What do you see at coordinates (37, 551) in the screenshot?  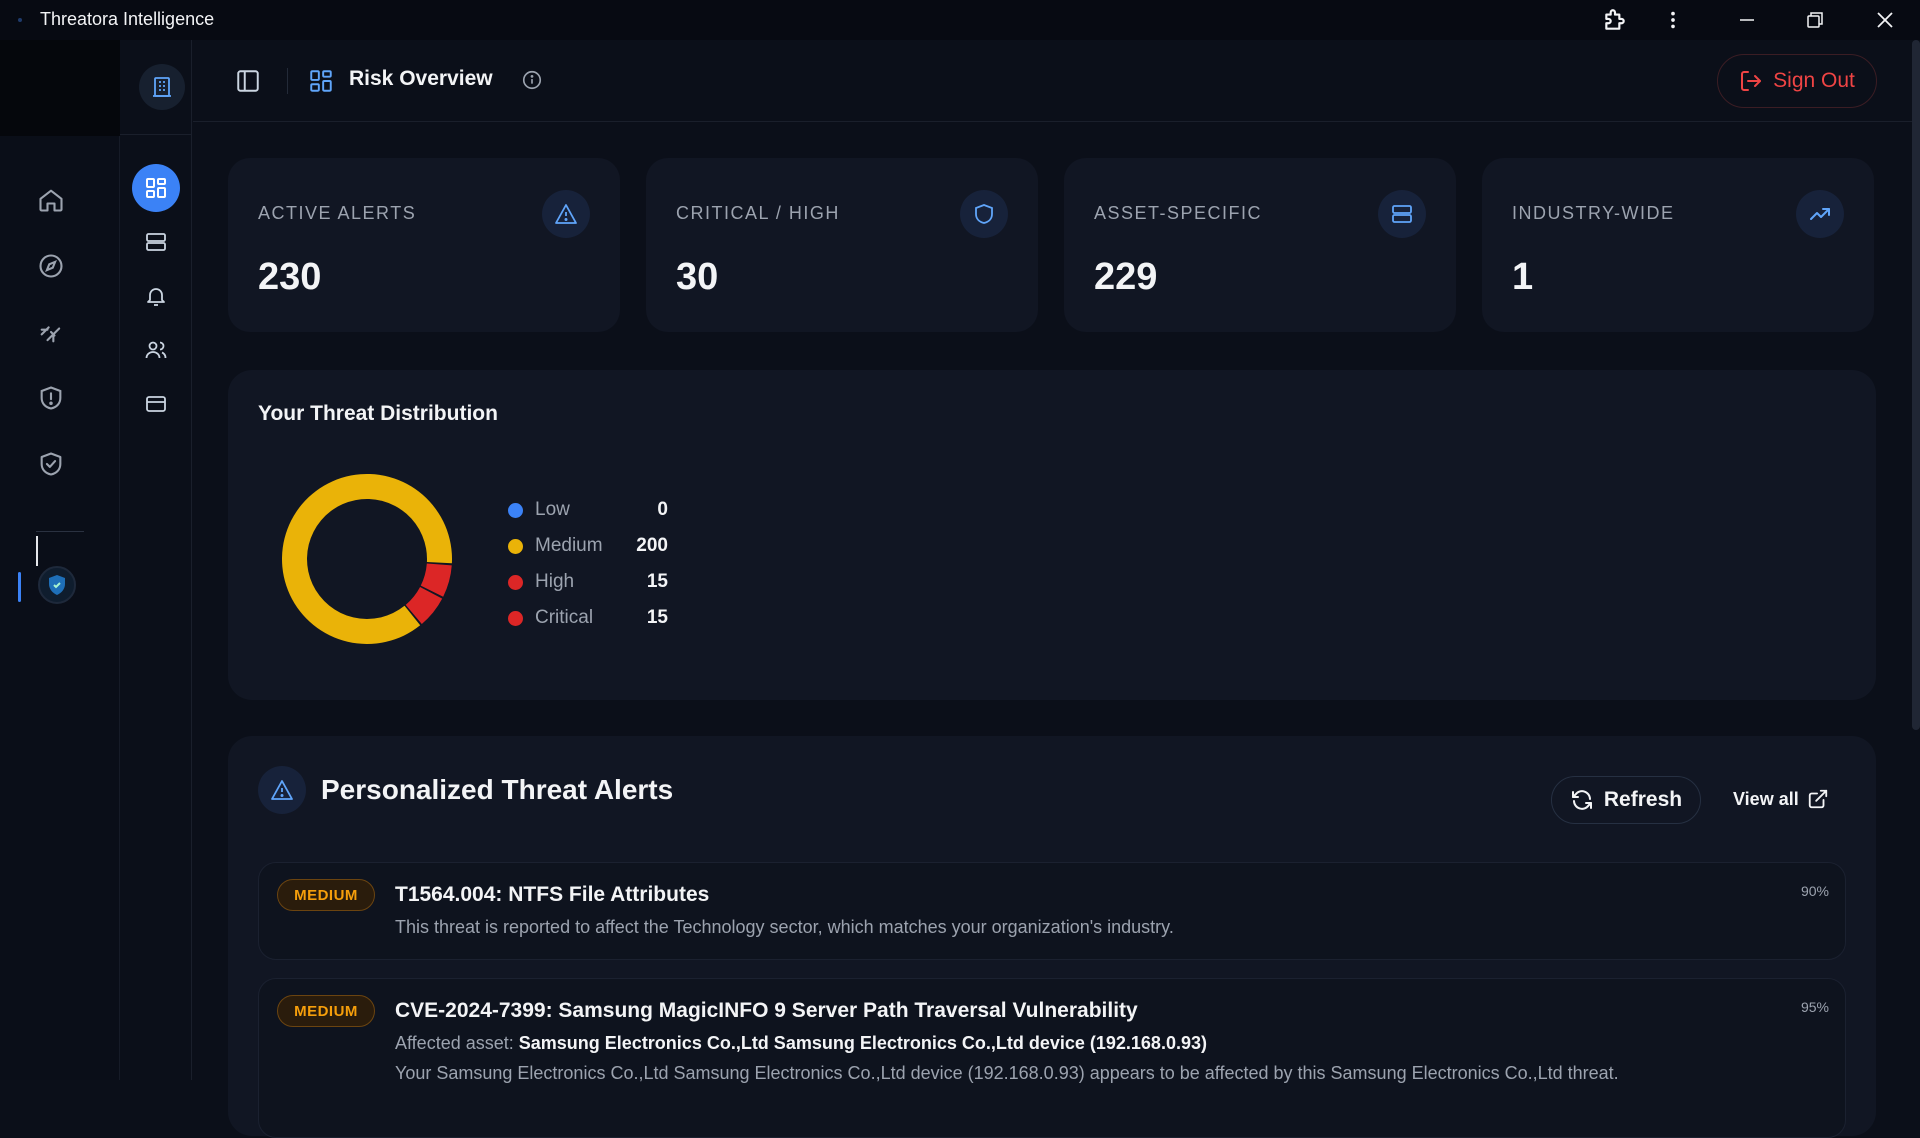 I see `text-cursor` at bounding box center [37, 551].